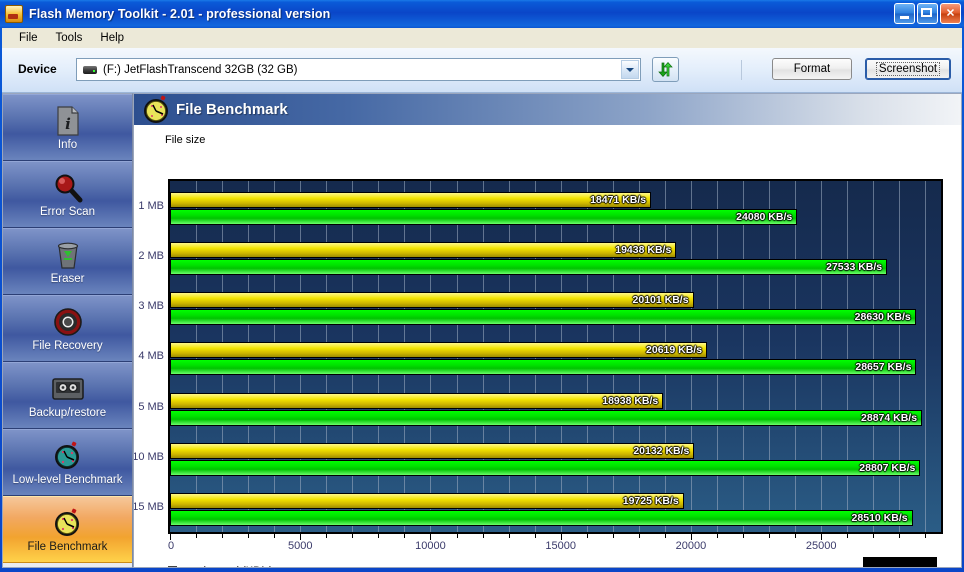 This screenshot has width=964, height=572. What do you see at coordinates (618, 200) in the screenshot?
I see `chart-bar-value: 18471 KB/s` at bounding box center [618, 200].